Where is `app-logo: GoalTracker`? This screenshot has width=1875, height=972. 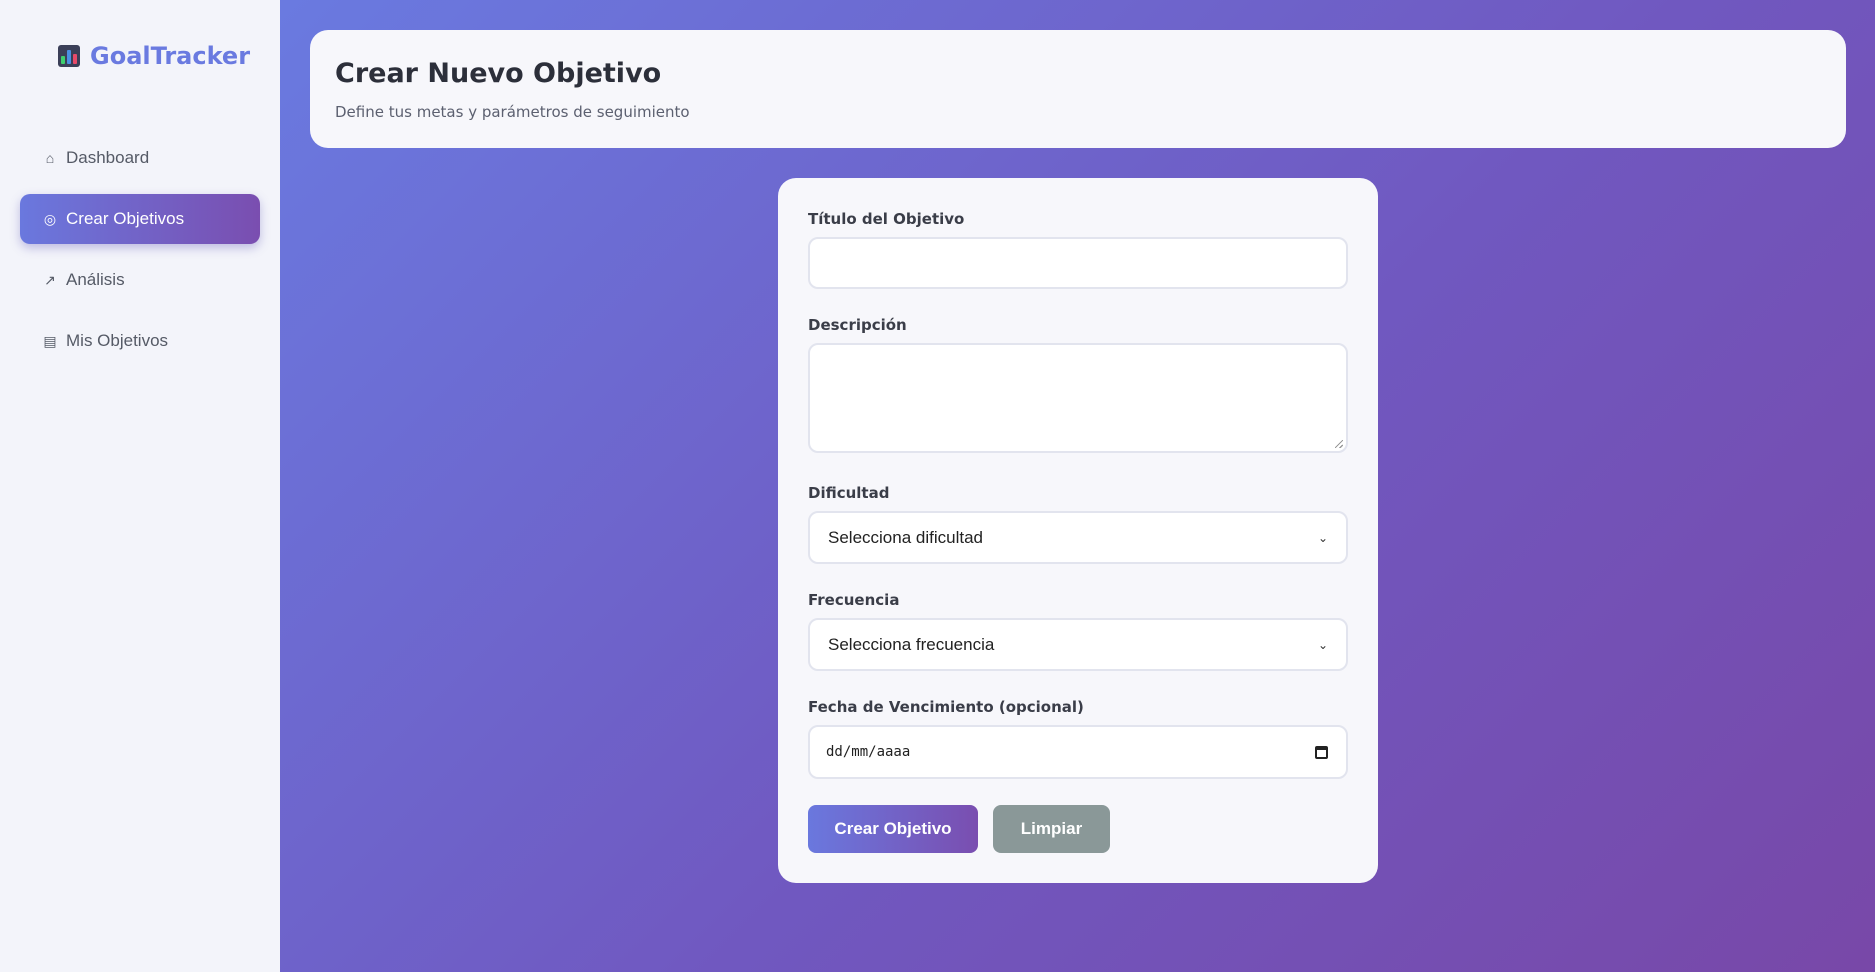 app-logo: GoalTracker is located at coordinates (154, 56).